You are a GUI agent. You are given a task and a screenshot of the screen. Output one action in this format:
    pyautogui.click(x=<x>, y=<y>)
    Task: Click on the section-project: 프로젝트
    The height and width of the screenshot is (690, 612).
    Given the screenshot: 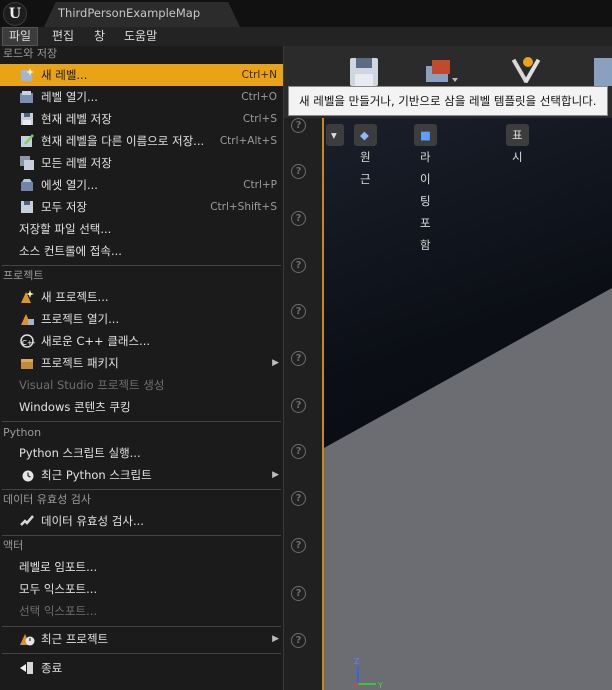 What is the action you would take?
    pyautogui.click(x=23, y=275)
    